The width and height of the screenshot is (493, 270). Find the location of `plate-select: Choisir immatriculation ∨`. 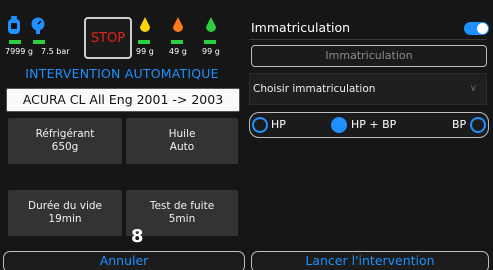

plate-select: Choisir immatriculation ∨ is located at coordinates (368, 89).